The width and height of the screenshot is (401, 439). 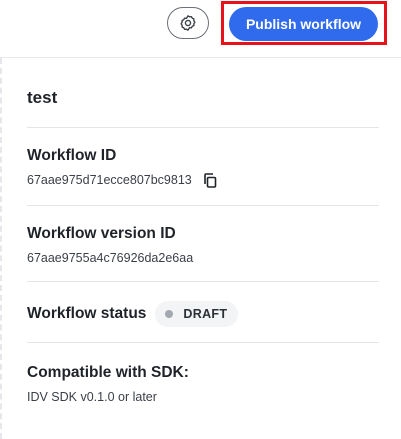 I want to click on workflow-name-section: test, so click(x=203, y=98).